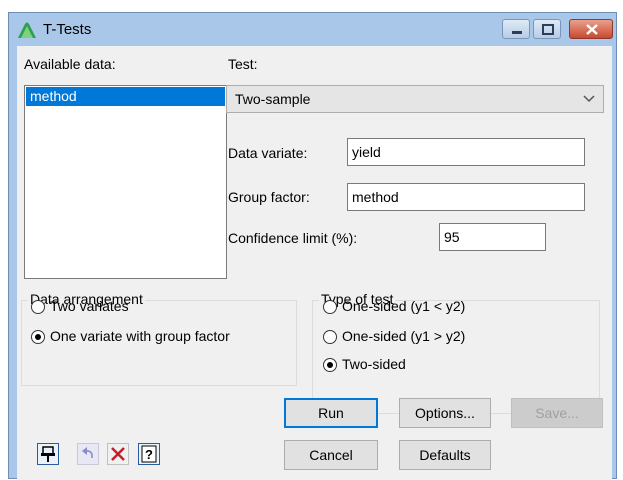 Image resolution: width=623 pixels, height=480 pixels. What do you see at coordinates (330, 337) in the screenshot?
I see `radio-one-sided-greater-circle` at bounding box center [330, 337].